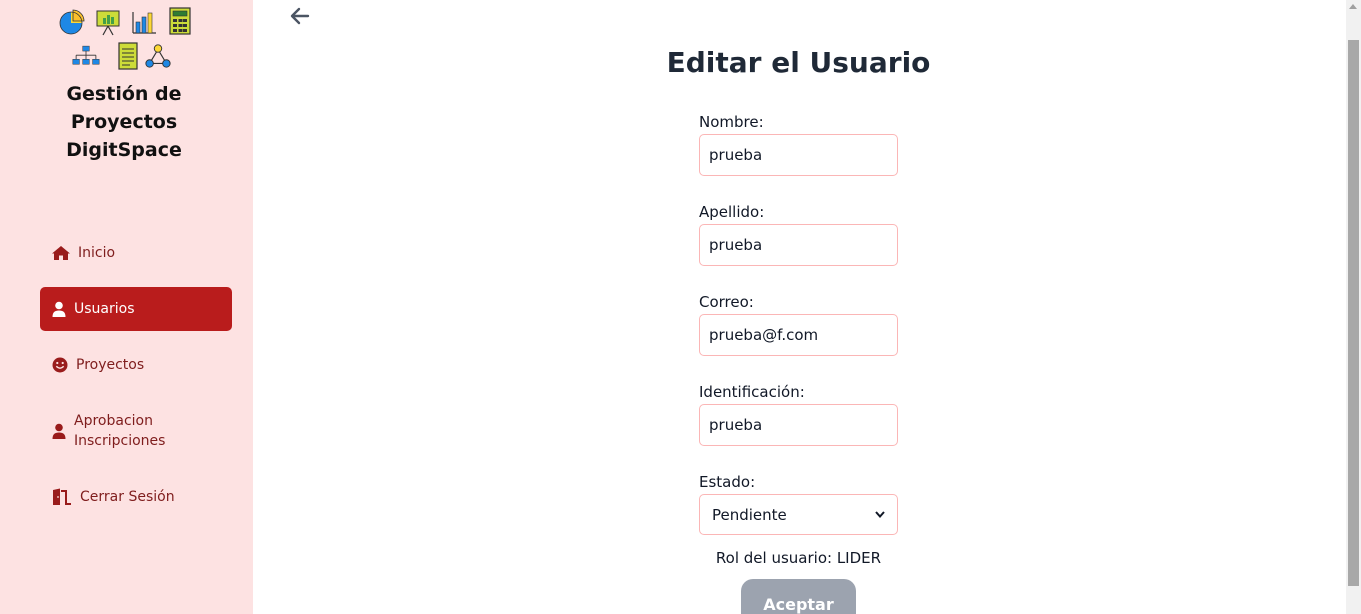 The height and width of the screenshot is (614, 1361). Describe the element at coordinates (798, 514) in the screenshot. I see `estado-select: Pendiente` at that location.